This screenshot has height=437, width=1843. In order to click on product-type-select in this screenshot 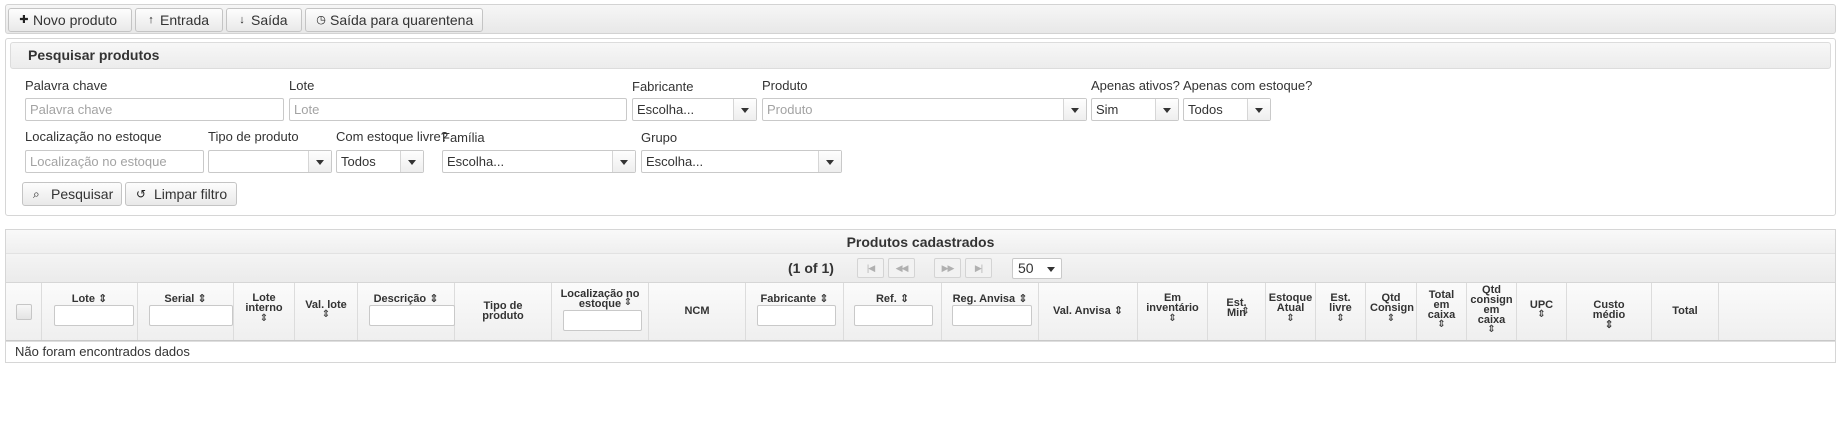, I will do `click(270, 161)`.